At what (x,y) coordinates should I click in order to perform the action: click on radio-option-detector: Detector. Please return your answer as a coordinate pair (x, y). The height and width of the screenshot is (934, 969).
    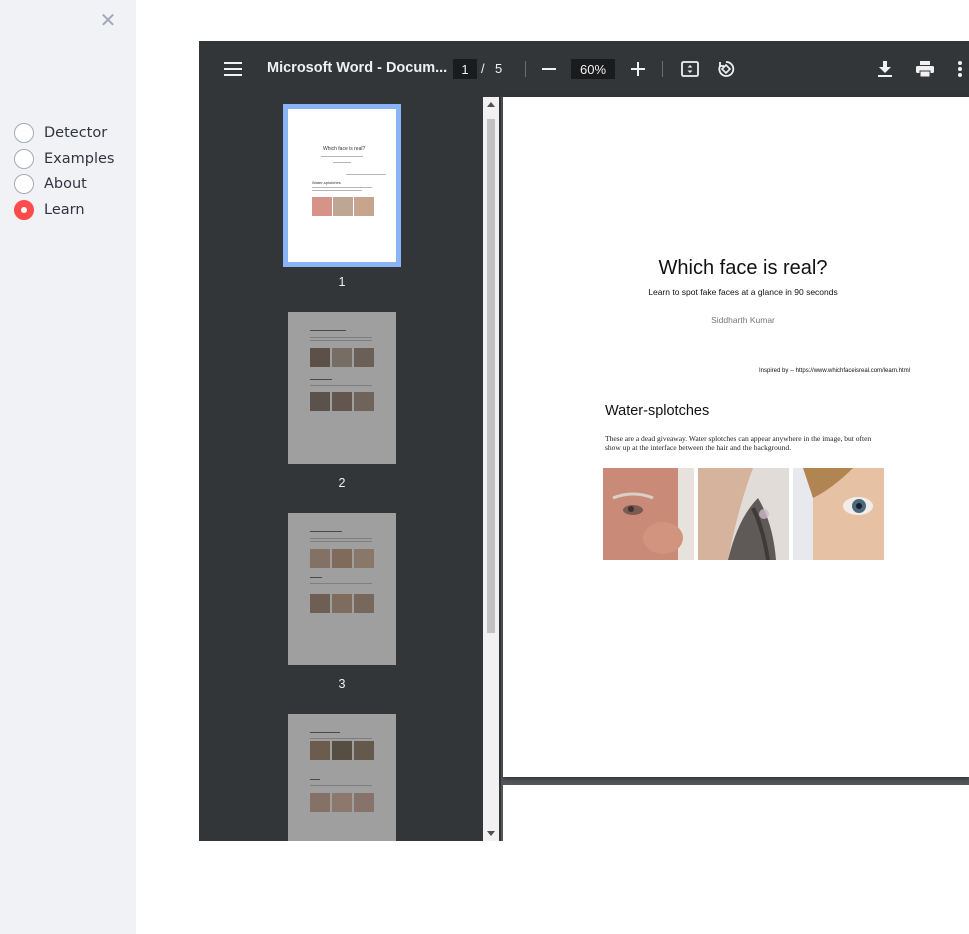
    Looking at the image, I should click on (64, 133).